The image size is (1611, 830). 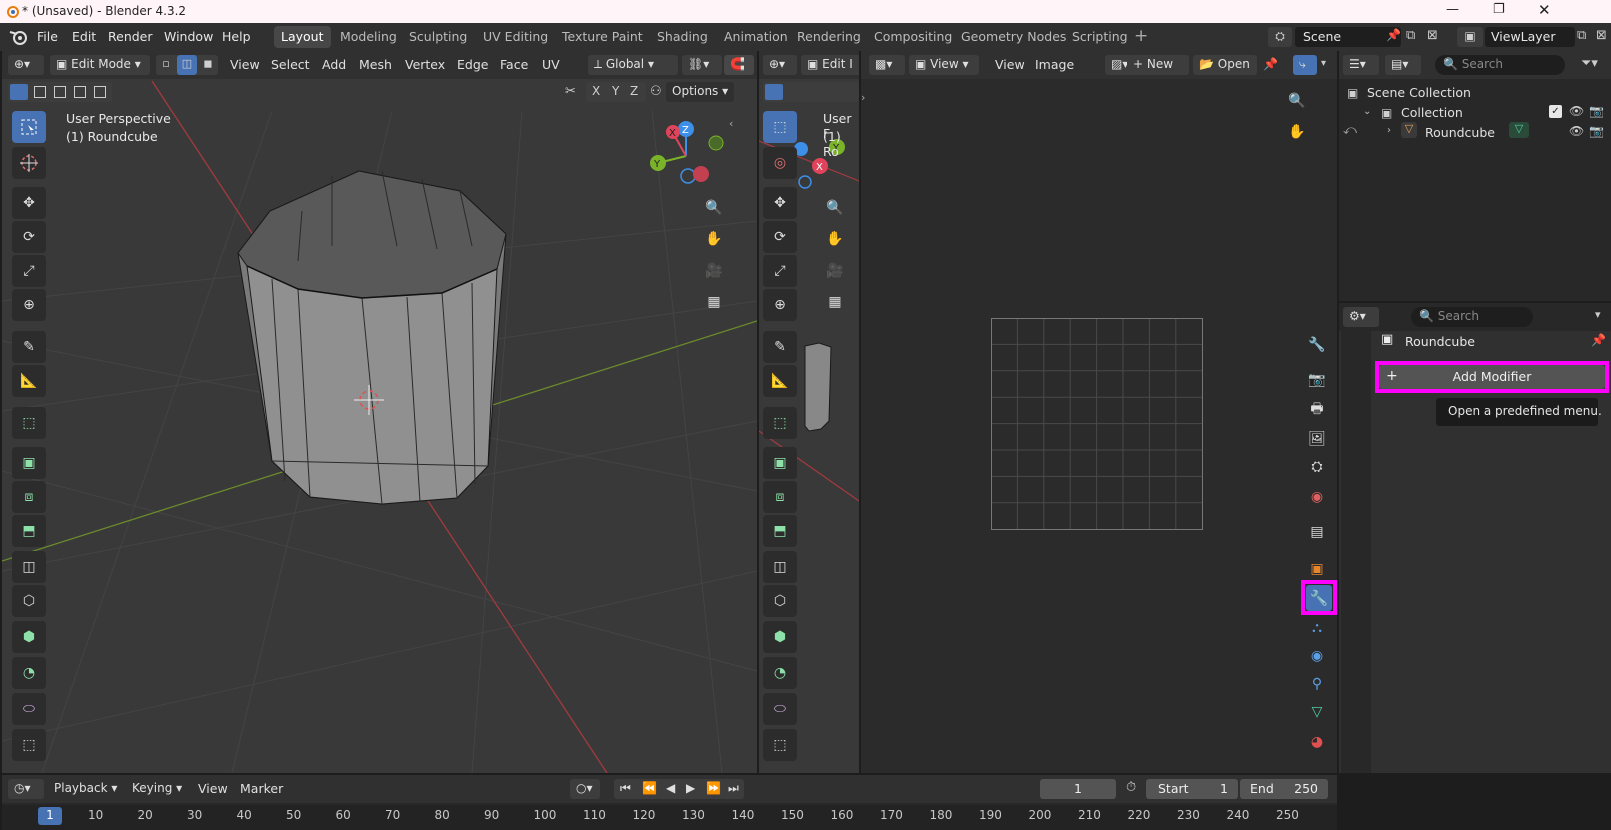 I want to click on perspective-grid-icon: ▦, so click(x=714, y=302).